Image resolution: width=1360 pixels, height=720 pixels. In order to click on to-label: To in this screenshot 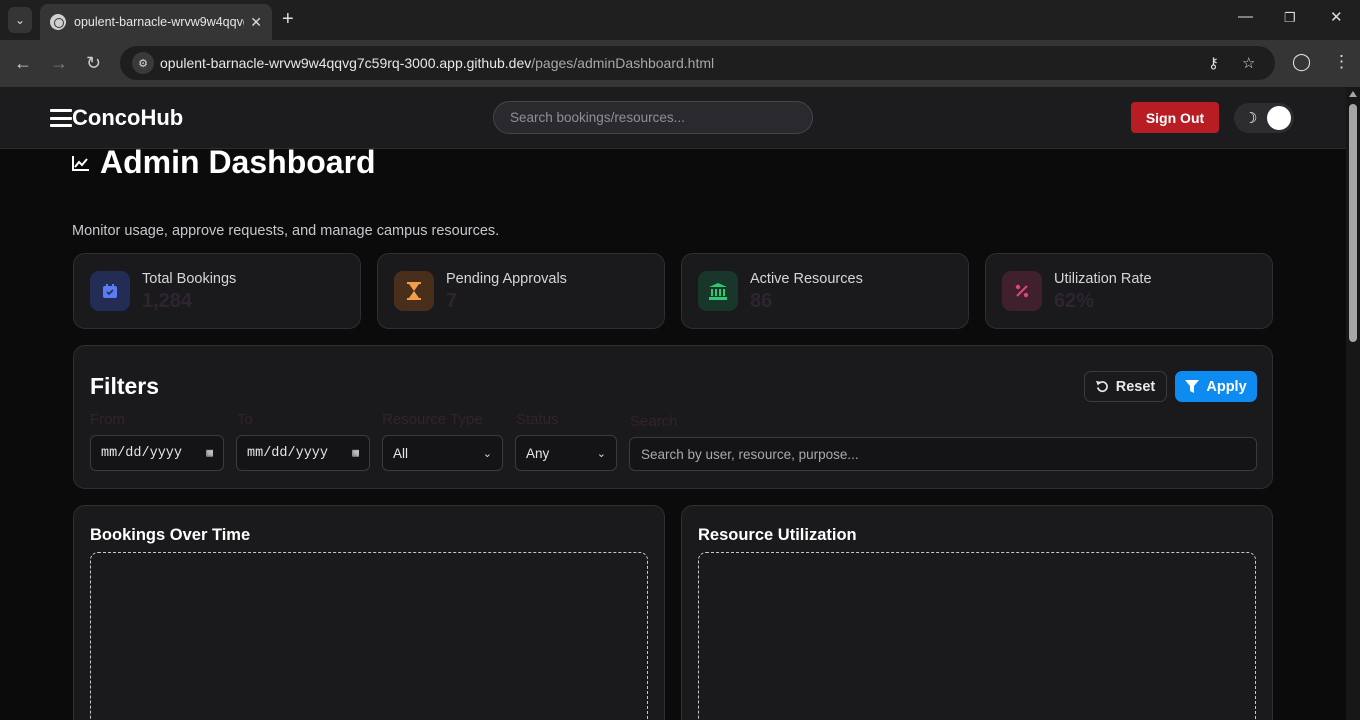, I will do `click(245, 419)`.